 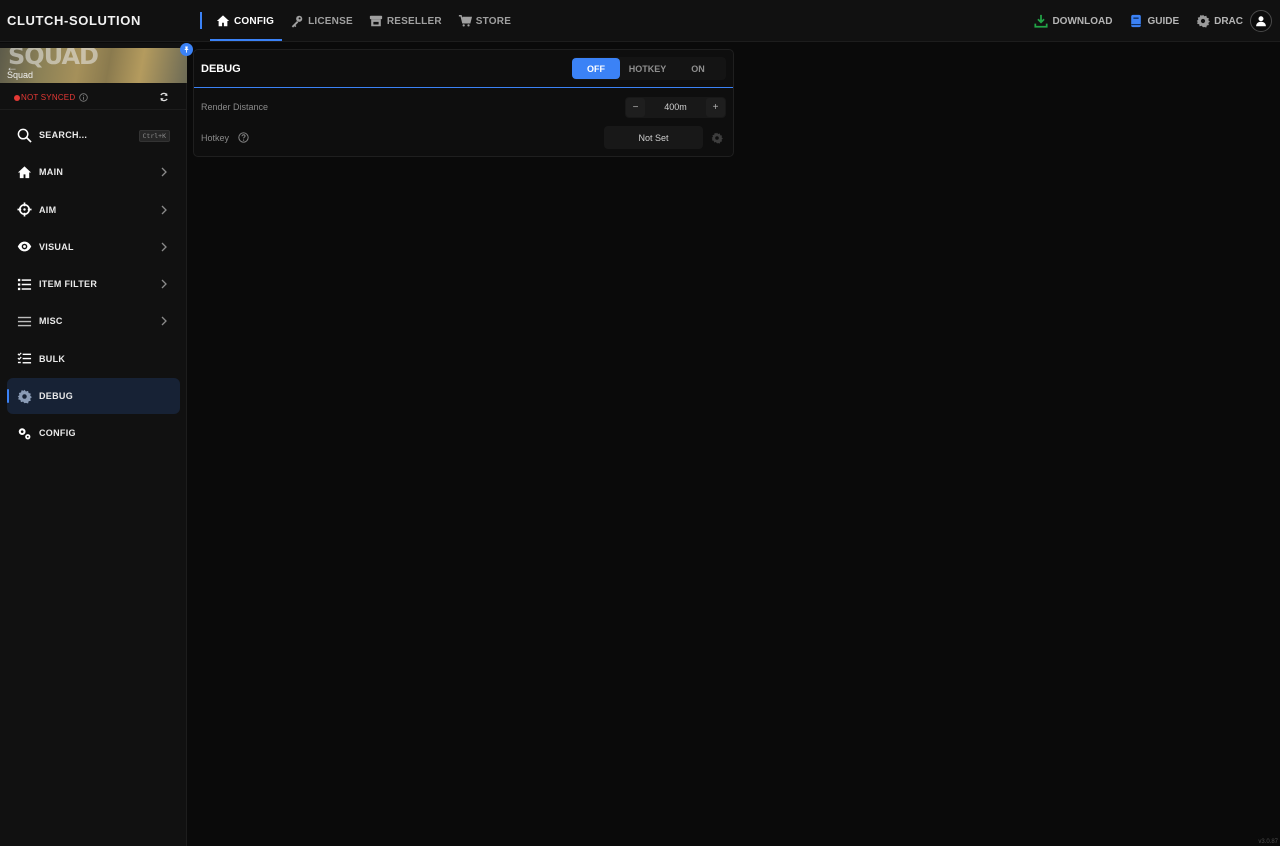 I want to click on pin-button, so click(x=186, y=49).